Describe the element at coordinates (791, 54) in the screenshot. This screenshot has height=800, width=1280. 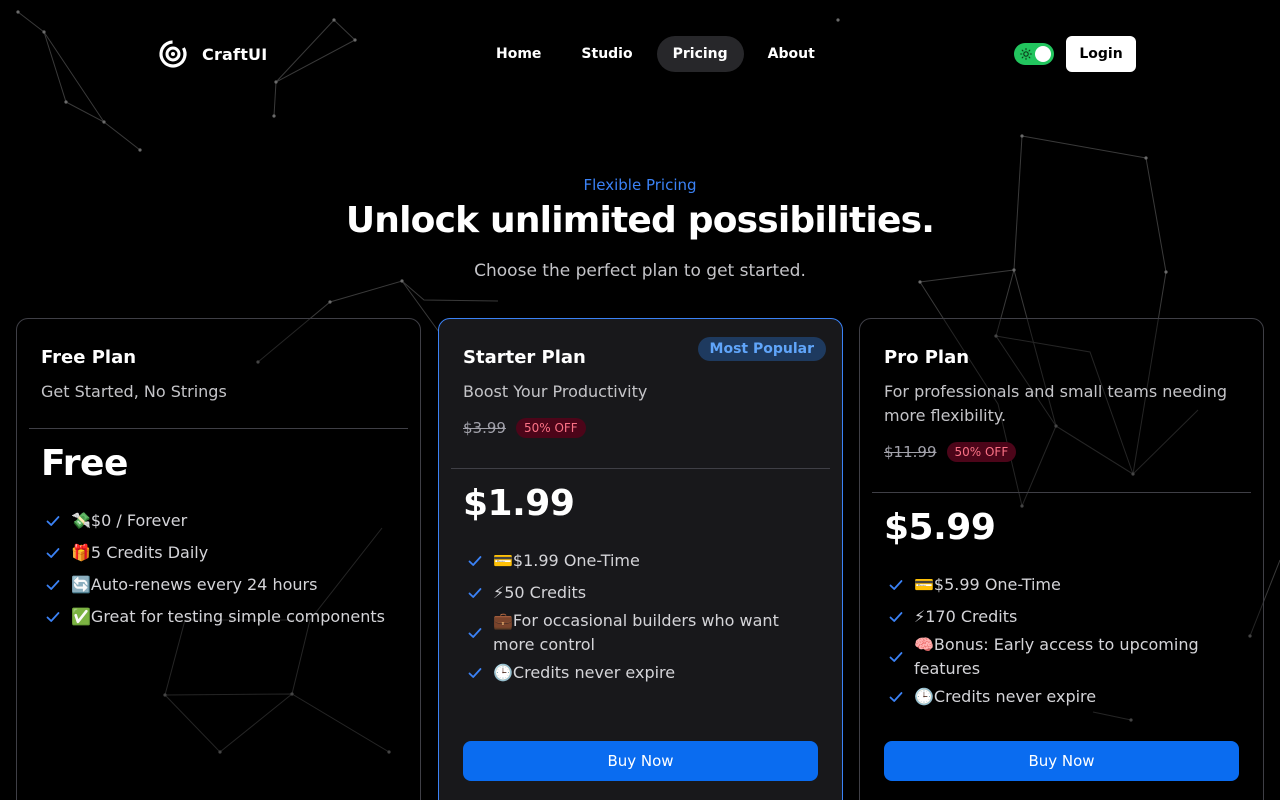
I see `nav-about: About` at that location.